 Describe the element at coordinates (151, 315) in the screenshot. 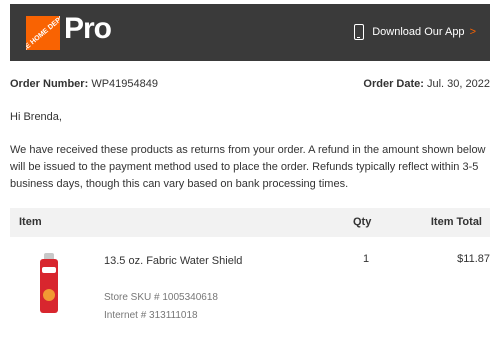

I see `product-internet-number: Internet # 313111018` at that location.